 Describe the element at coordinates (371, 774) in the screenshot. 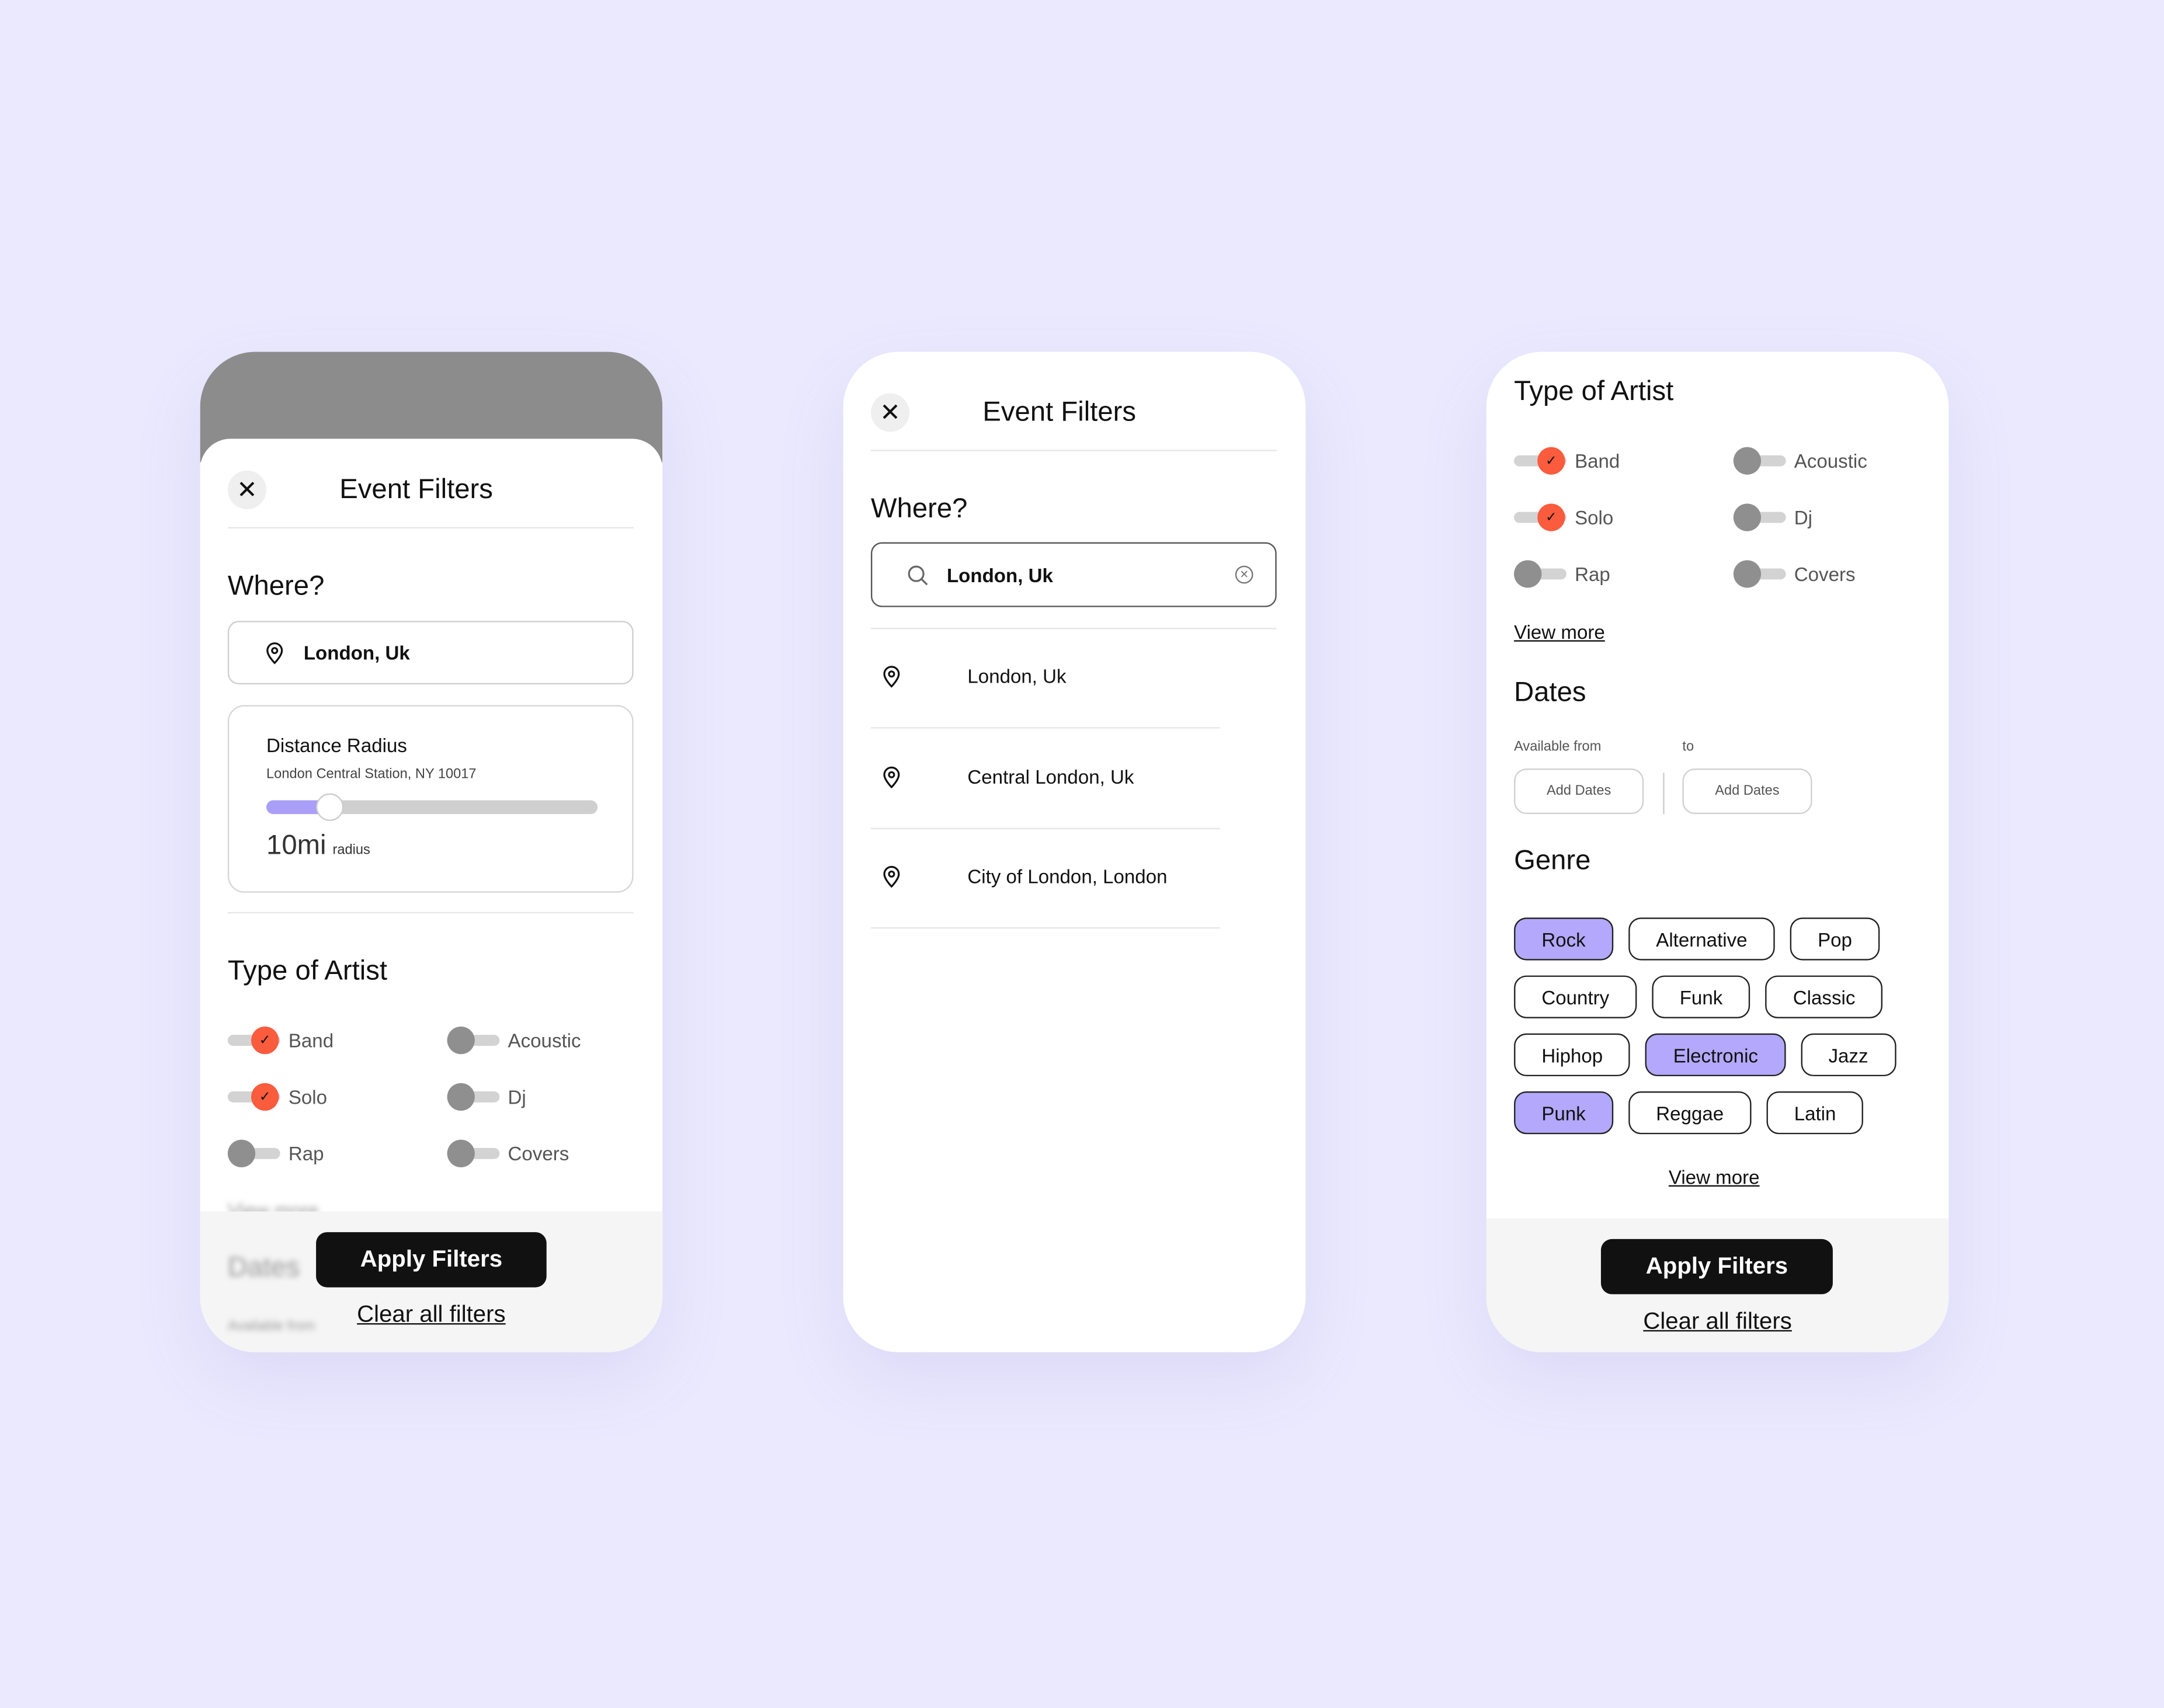

I see `distance-subtitle: London Central Station, NY 10017` at that location.